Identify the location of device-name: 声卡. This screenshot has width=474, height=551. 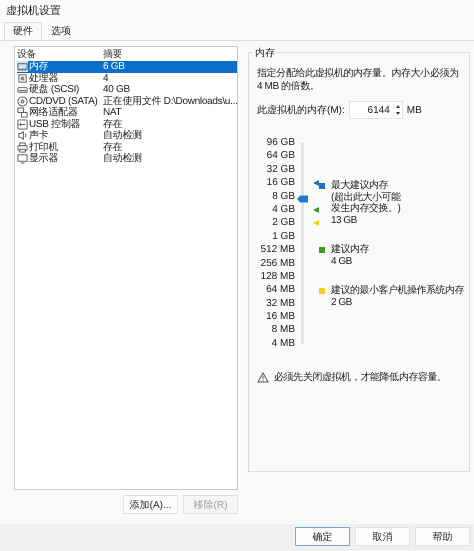
(38, 136).